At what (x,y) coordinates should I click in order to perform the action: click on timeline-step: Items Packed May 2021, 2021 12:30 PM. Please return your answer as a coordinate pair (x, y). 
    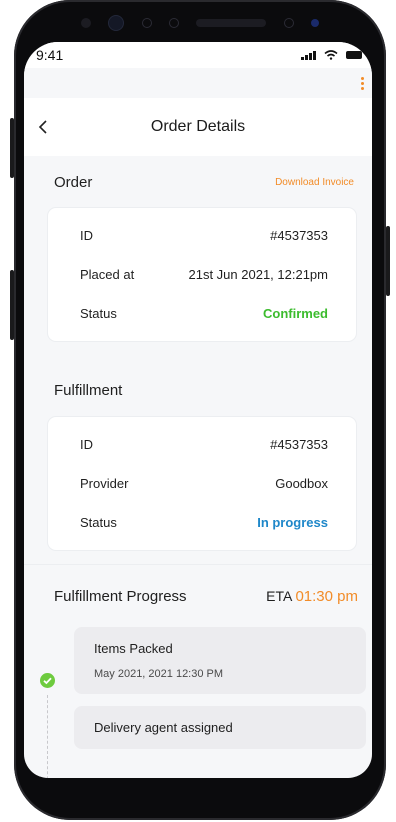
    Looking at the image, I should click on (220, 660).